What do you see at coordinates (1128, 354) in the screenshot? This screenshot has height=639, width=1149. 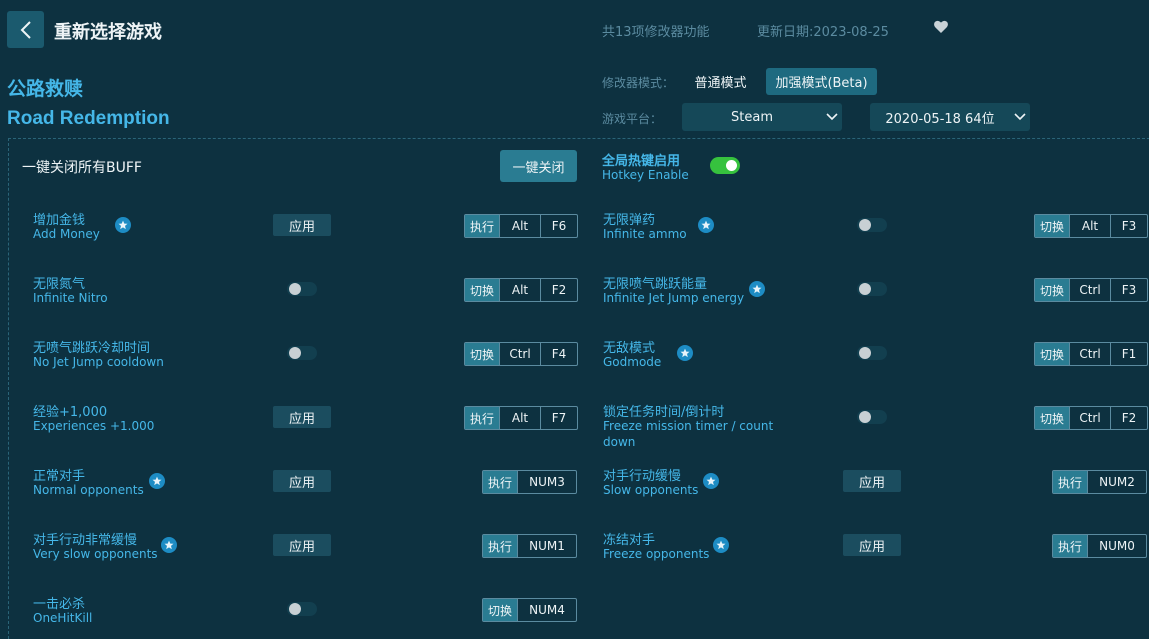 I see `hotkey-key: F1` at bounding box center [1128, 354].